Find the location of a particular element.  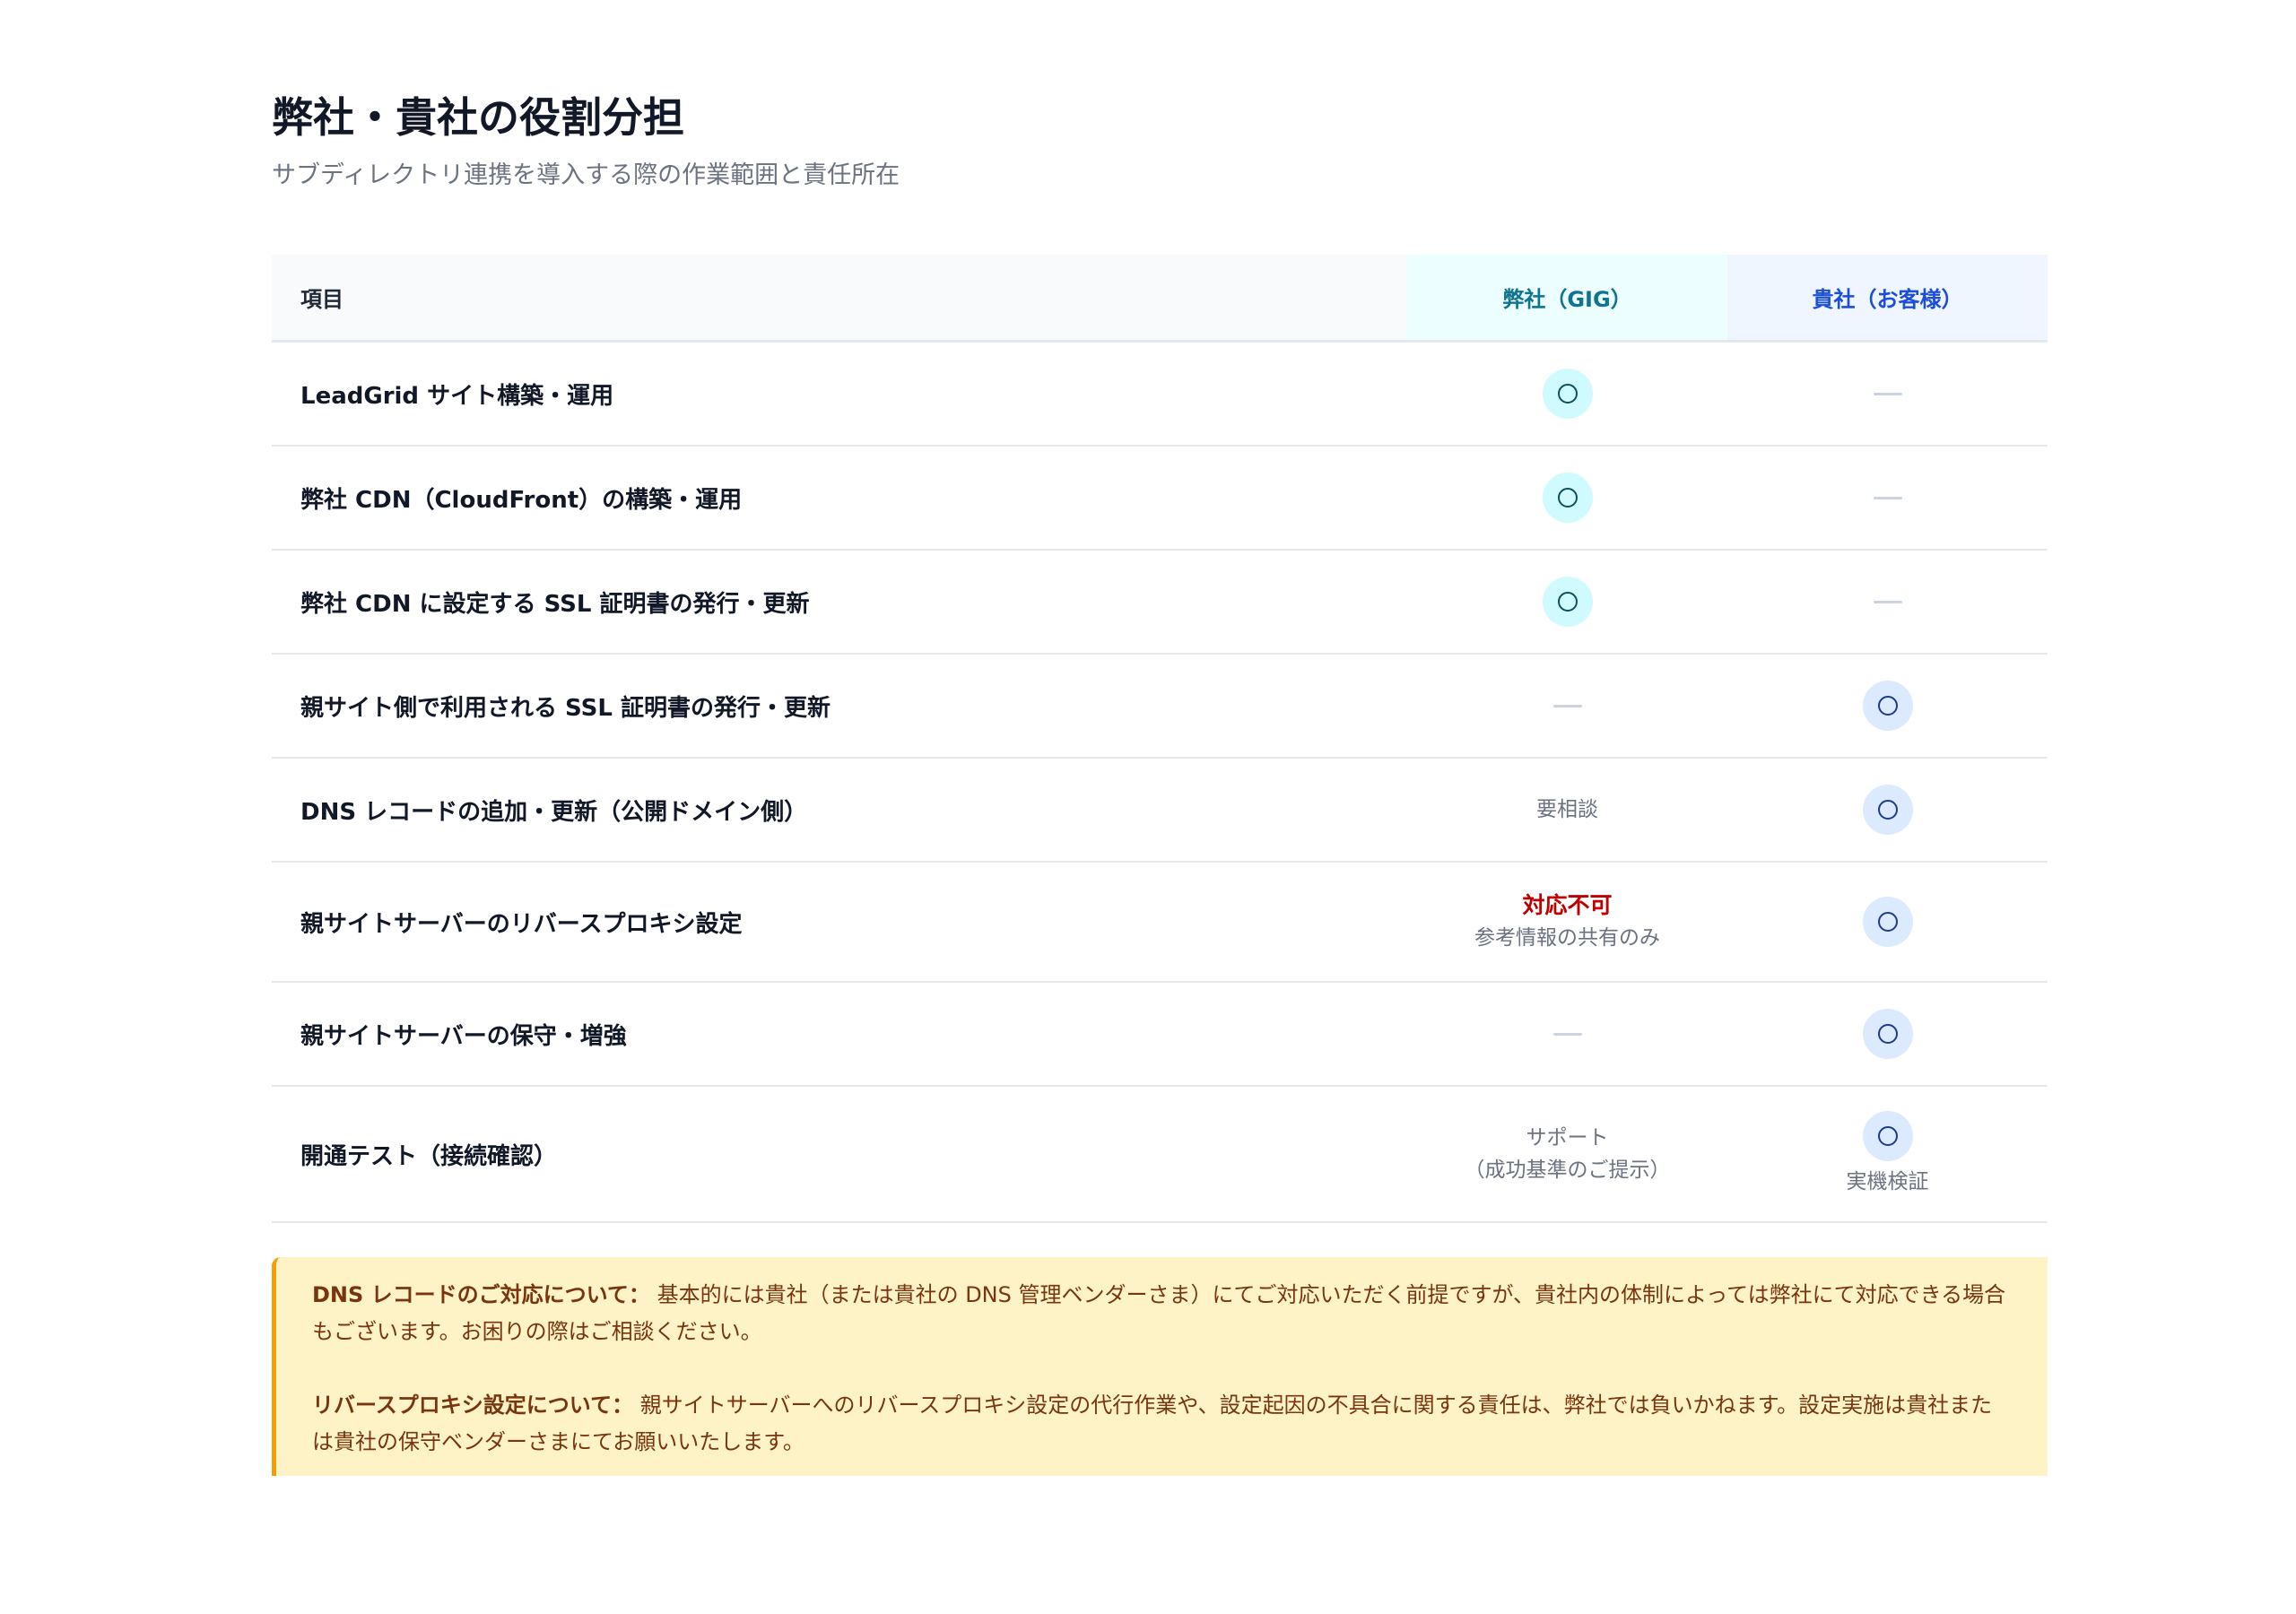

table-header: 項目 弊社（GIG） 貴社（お客様） is located at coordinates (1160, 299).